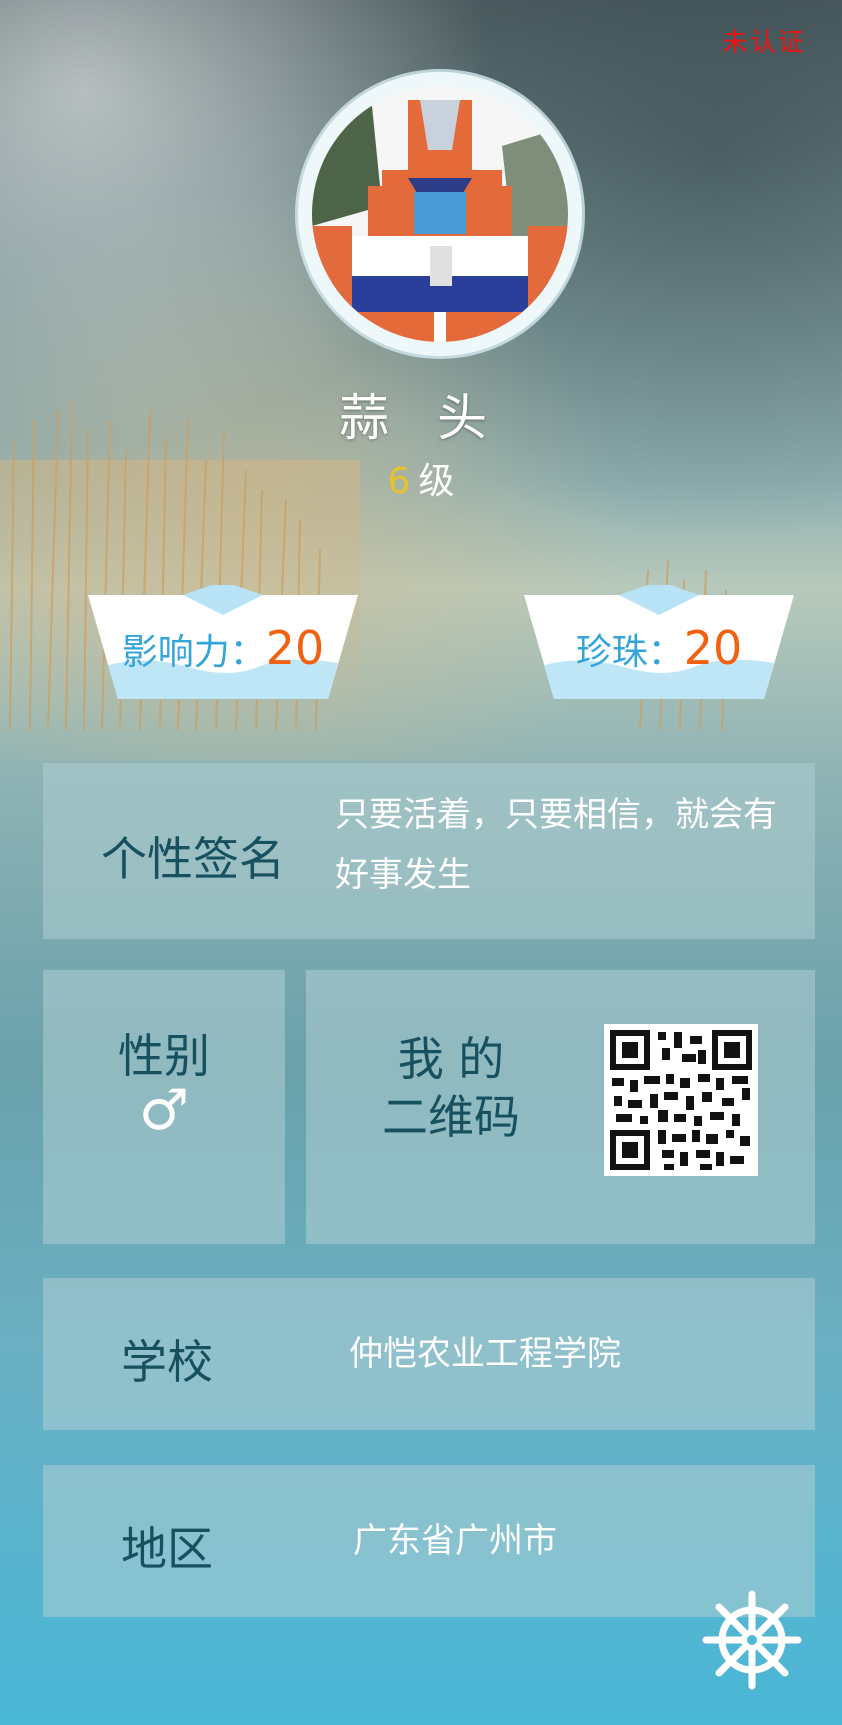 The height and width of the screenshot is (1725, 842). I want to click on level-number: 6, so click(399, 481).